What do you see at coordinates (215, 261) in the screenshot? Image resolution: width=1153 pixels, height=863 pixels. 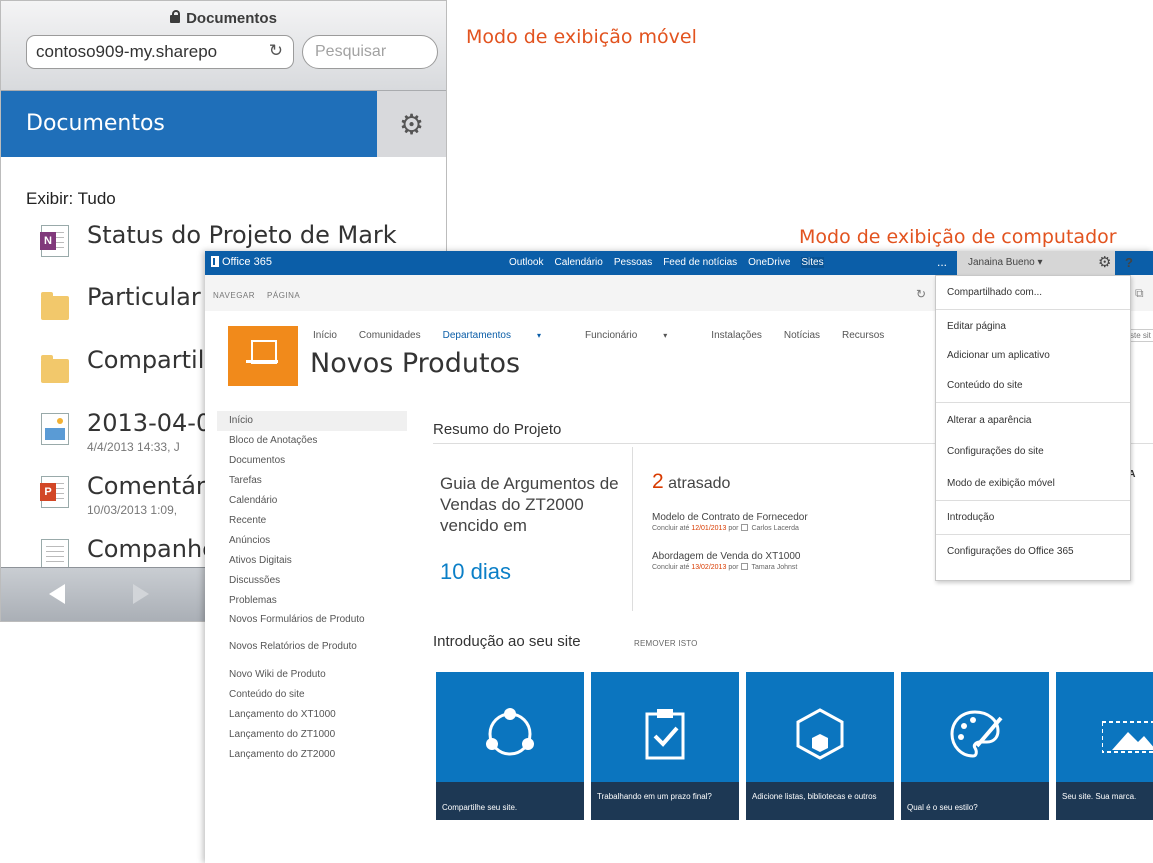 I see `office-logo-icon` at bounding box center [215, 261].